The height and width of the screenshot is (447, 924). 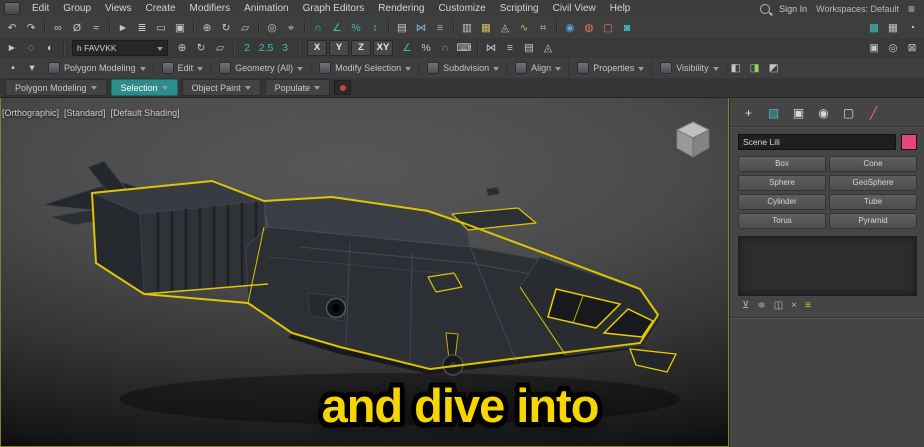 What do you see at coordinates (873, 221) in the screenshot?
I see `object-type-button: Pyramid` at bounding box center [873, 221].